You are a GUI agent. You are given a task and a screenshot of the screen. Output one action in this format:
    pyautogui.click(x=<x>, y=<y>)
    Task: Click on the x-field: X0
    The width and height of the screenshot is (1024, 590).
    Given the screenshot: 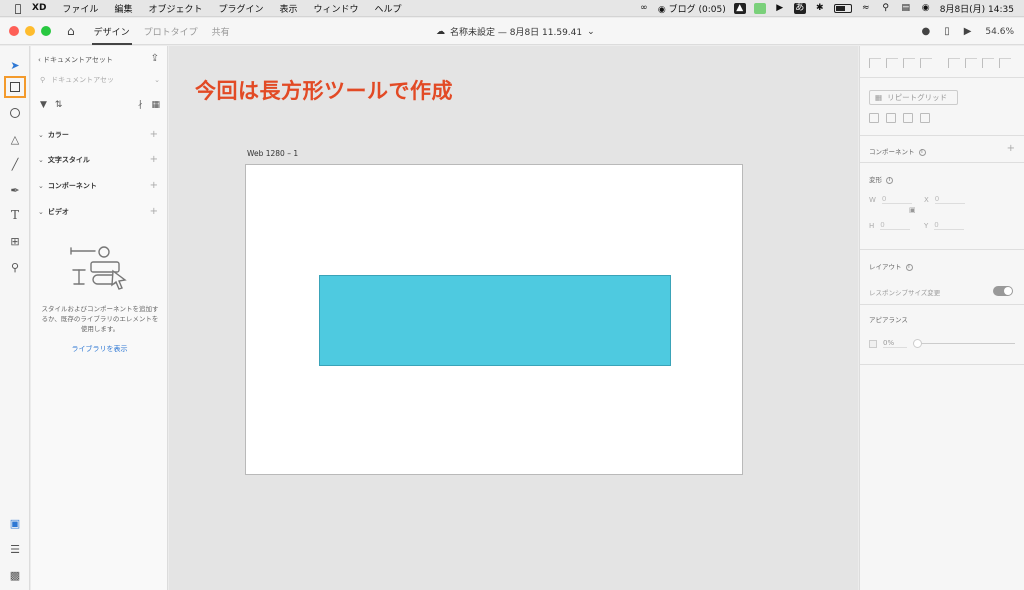 What is the action you would take?
    pyautogui.click(x=944, y=199)
    